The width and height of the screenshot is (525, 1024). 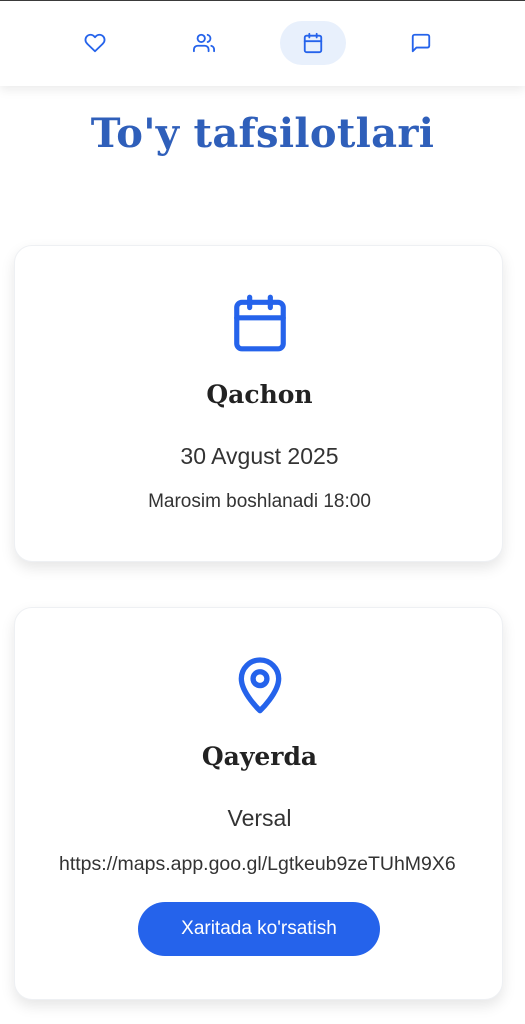 What do you see at coordinates (259, 756) in the screenshot?
I see `where-heading: Qayerda` at bounding box center [259, 756].